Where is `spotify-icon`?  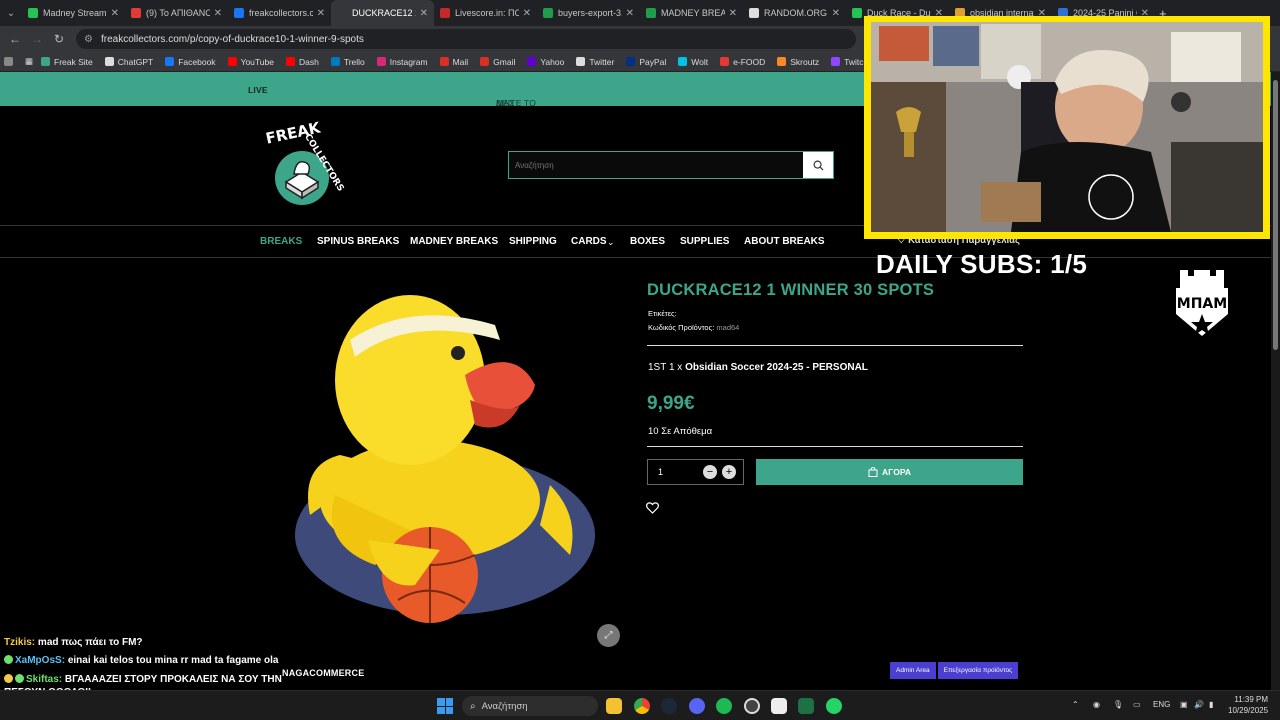 spotify-icon is located at coordinates (724, 706).